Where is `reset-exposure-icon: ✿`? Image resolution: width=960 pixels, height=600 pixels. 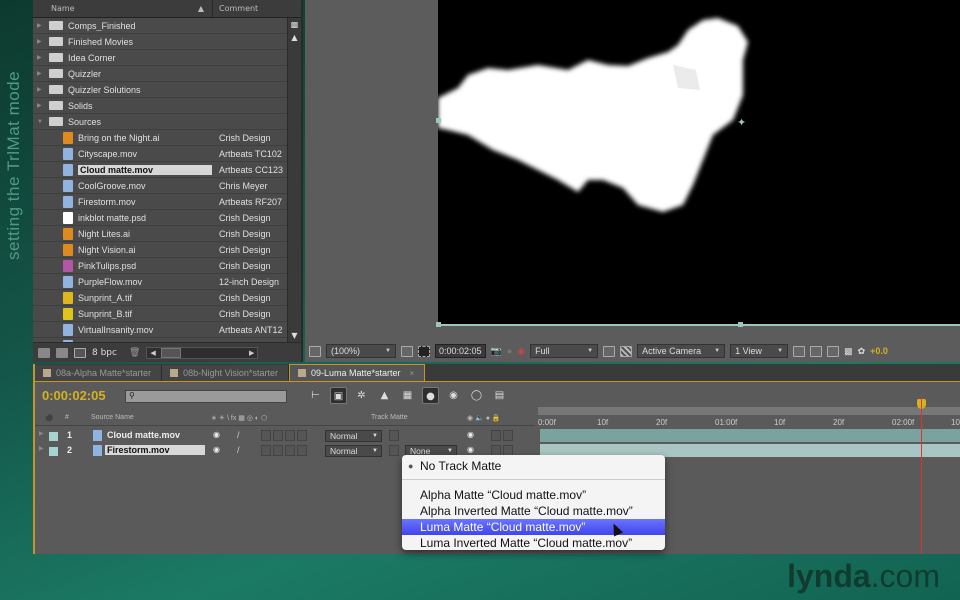 reset-exposure-icon: ✿ is located at coordinates (862, 351).